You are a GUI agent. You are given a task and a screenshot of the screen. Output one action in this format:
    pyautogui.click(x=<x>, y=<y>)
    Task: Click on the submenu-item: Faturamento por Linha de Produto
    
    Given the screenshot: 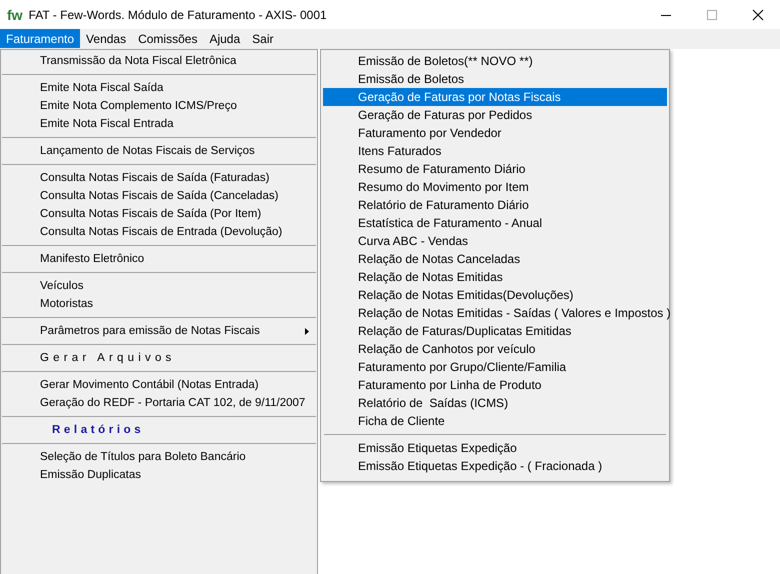 What is the action you would take?
    pyautogui.click(x=495, y=385)
    